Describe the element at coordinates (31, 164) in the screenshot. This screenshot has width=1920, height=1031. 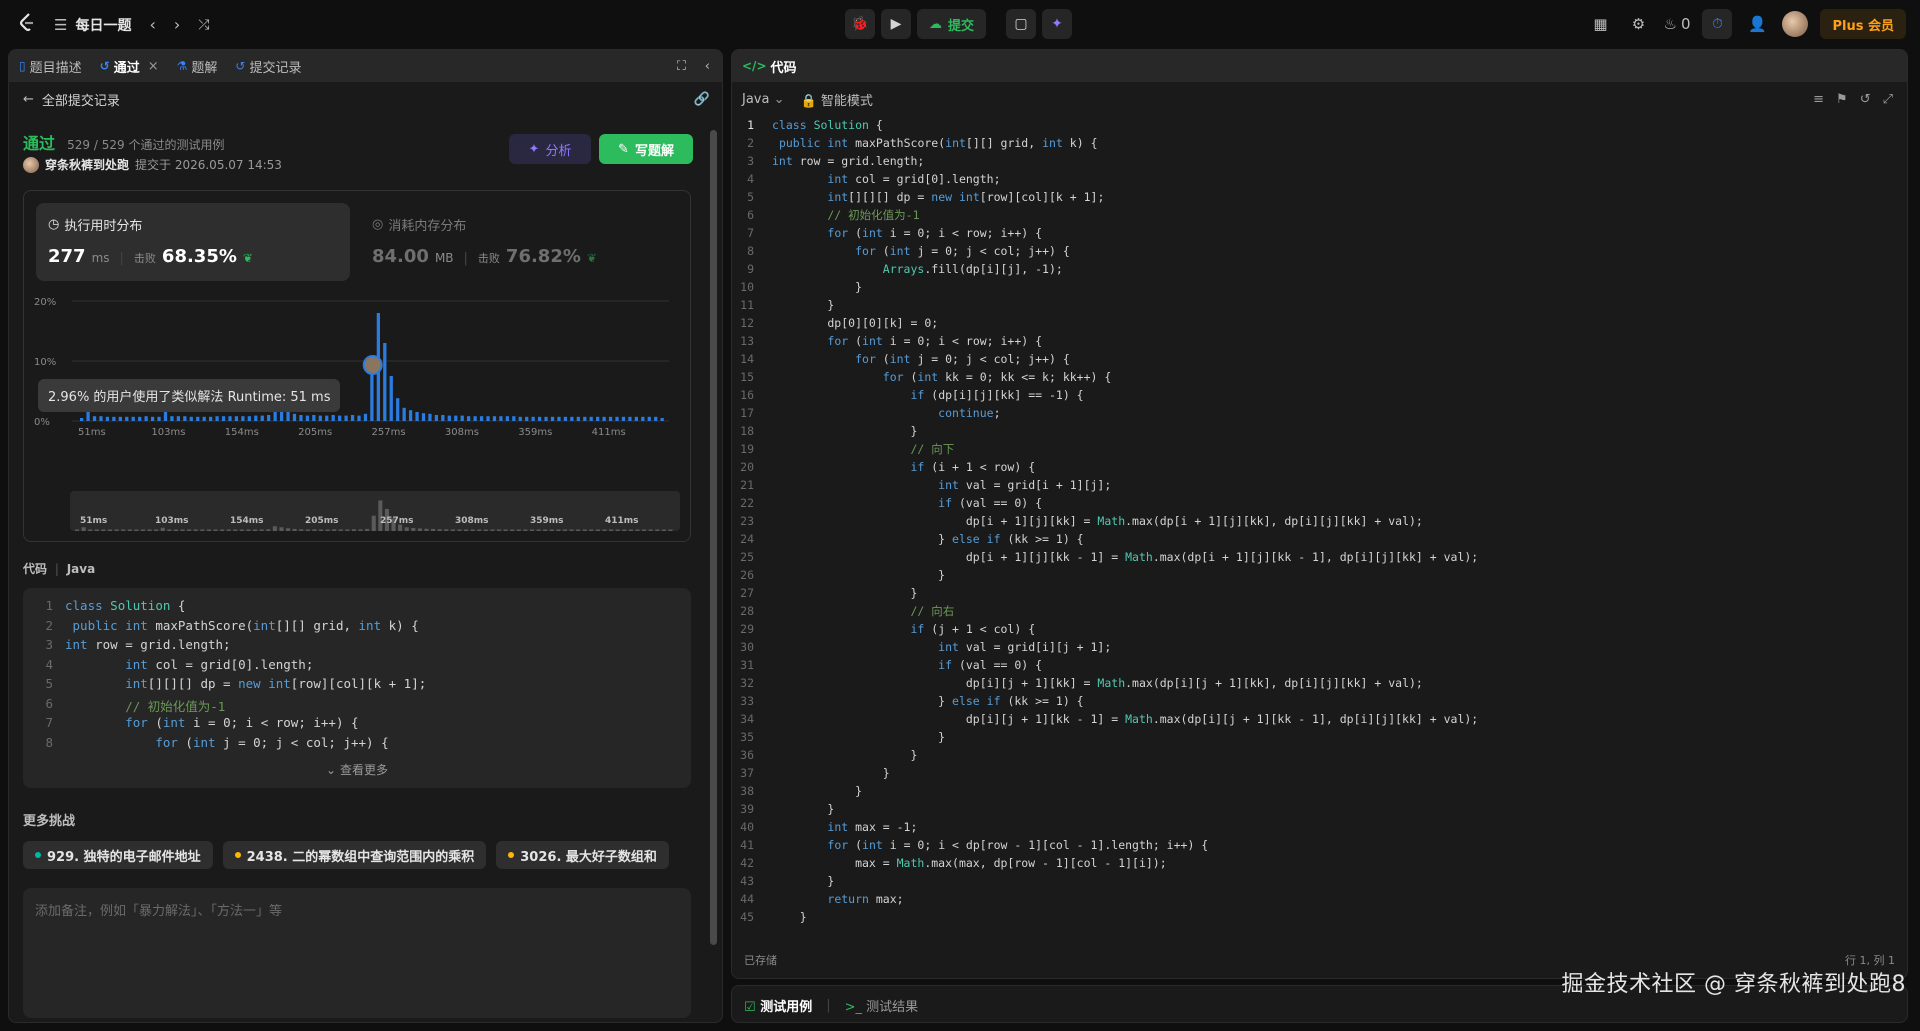
I see `author-avatar` at that location.